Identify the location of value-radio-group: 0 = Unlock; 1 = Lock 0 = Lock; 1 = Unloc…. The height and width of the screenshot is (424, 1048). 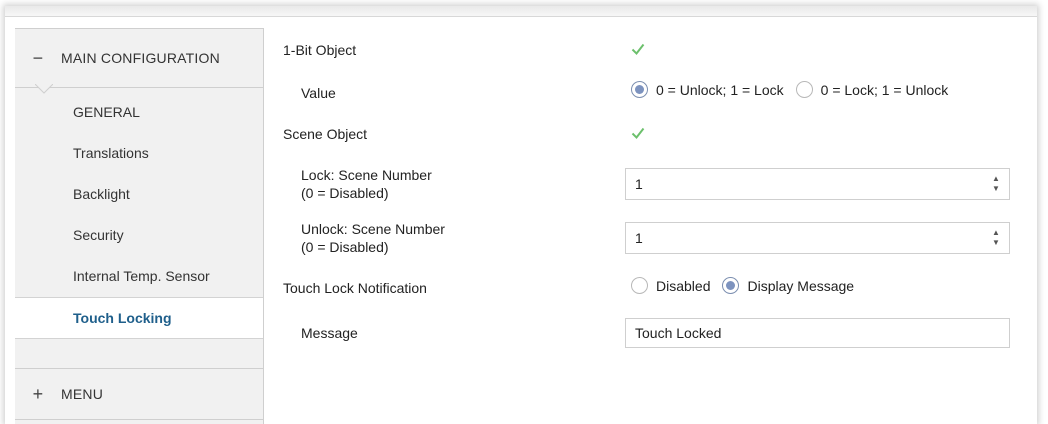
(795, 89).